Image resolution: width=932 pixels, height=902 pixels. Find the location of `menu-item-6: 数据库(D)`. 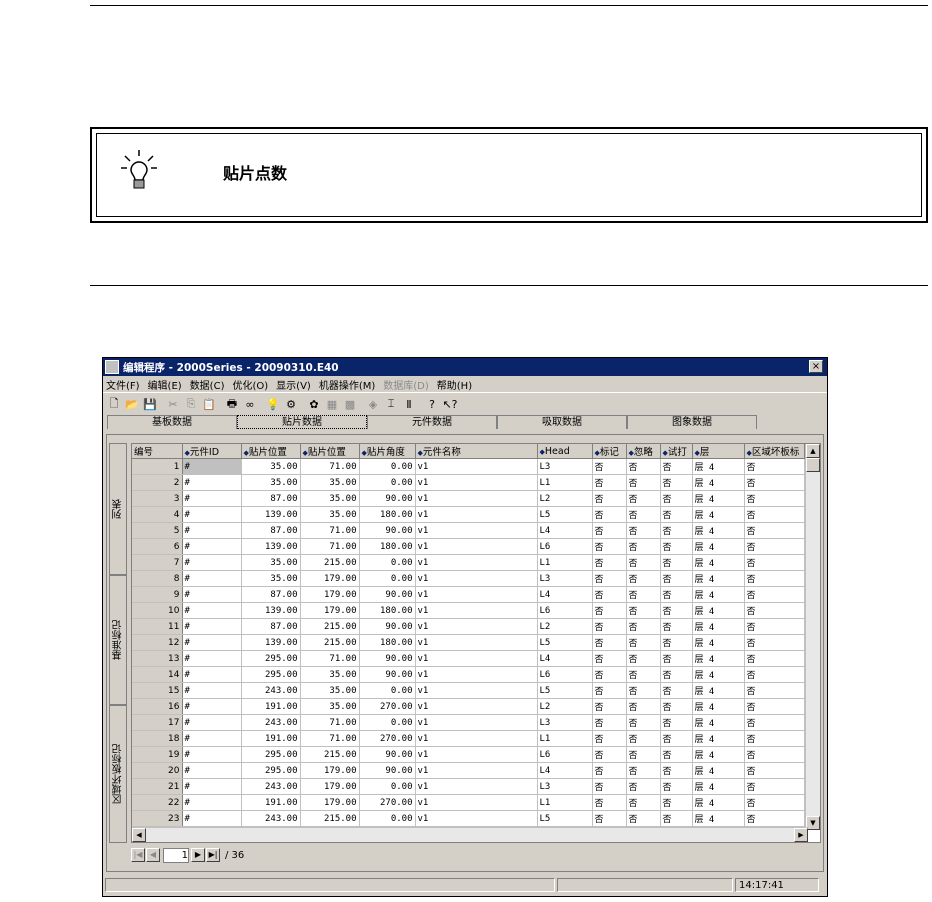

menu-item-6: 数据库(D) is located at coordinates (406, 384).